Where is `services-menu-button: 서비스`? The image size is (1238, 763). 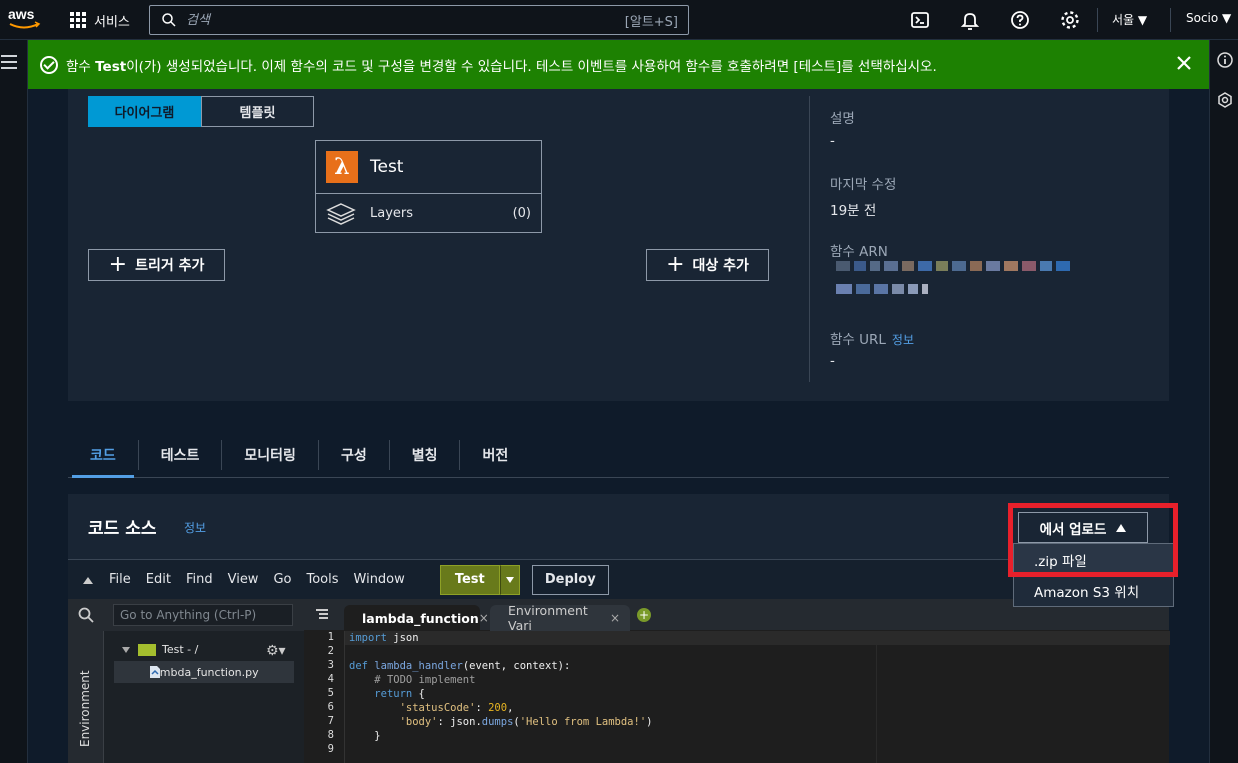
services-menu-button: 서비스 is located at coordinates (100, 20).